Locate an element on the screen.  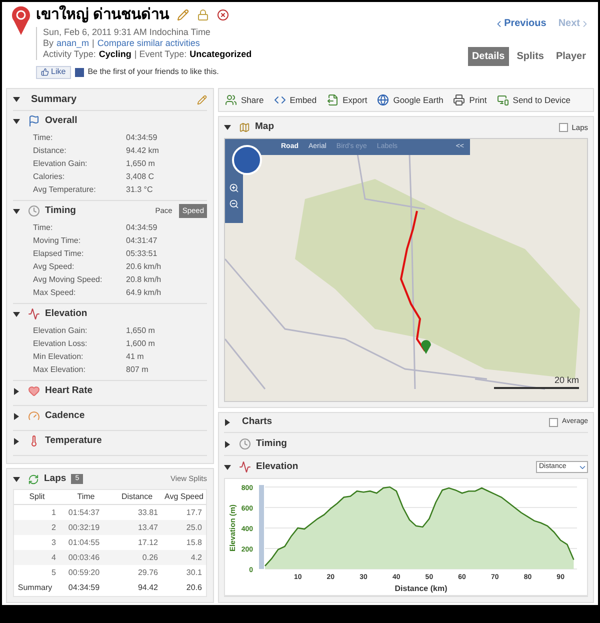
clock-icon is located at coordinates (245, 444).